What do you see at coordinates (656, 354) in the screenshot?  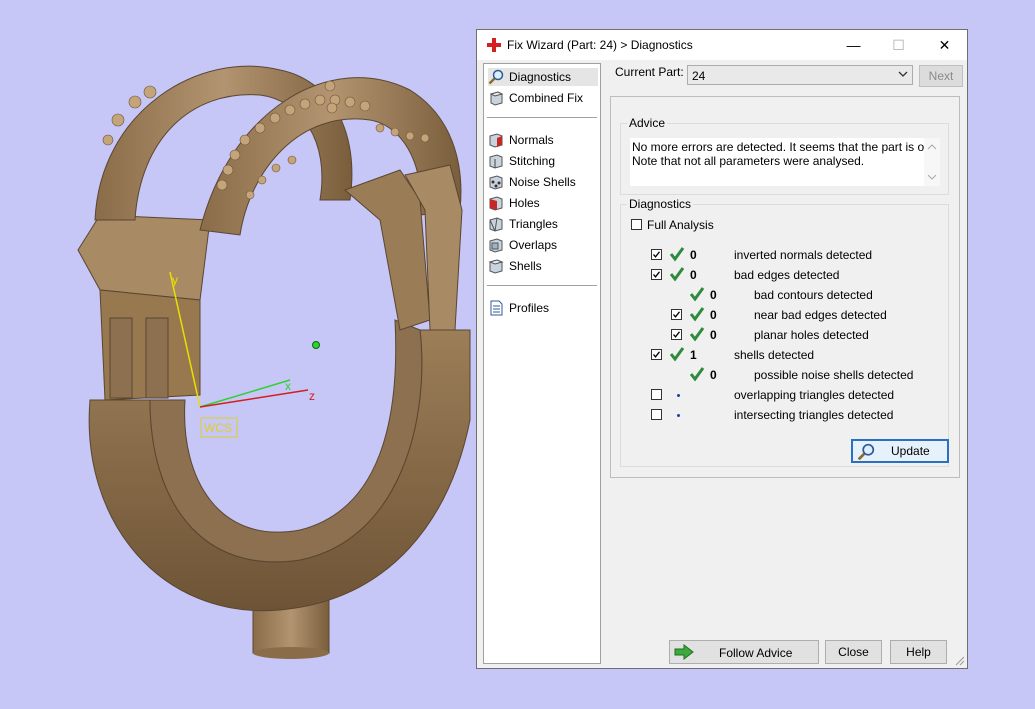 I see `shells-checkbox` at bounding box center [656, 354].